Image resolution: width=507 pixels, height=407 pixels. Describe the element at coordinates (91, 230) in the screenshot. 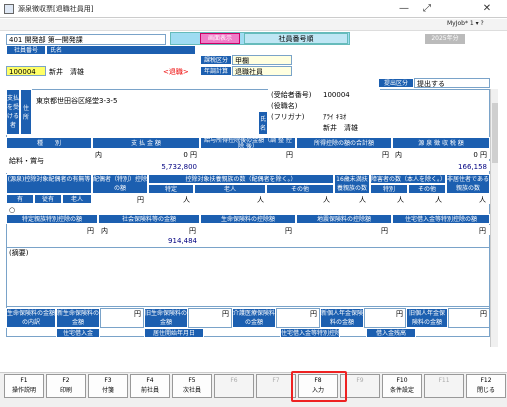

I see `special-relative-yen: 円` at that location.